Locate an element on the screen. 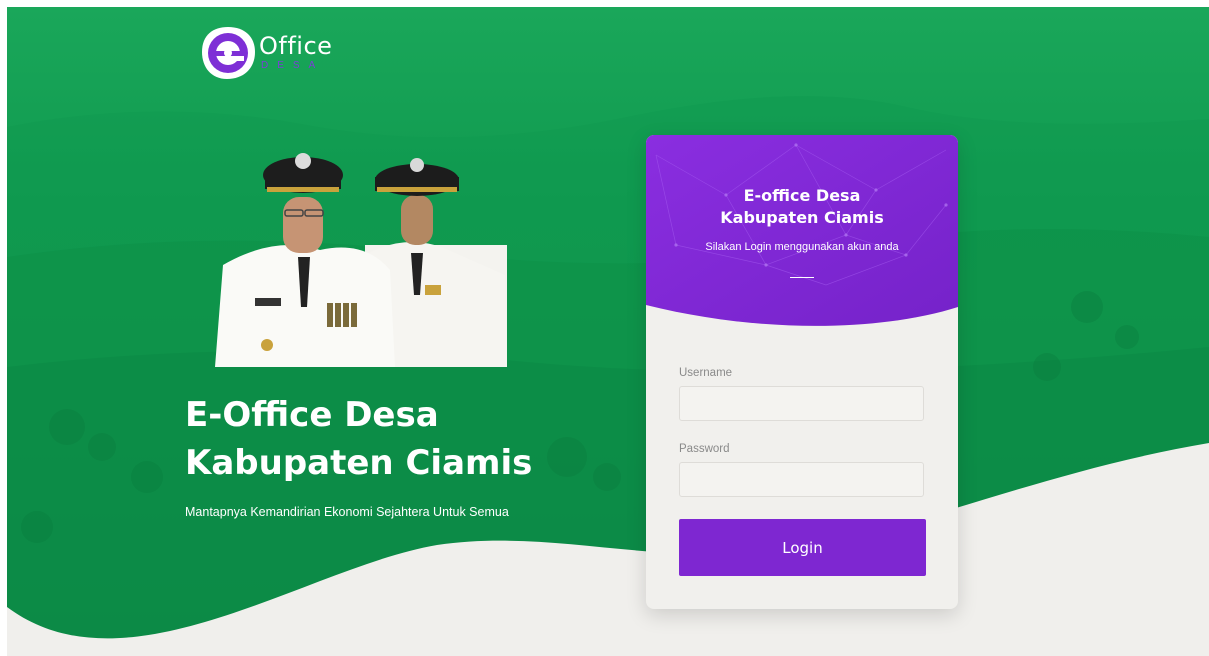  app-logo: Office DESA is located at coordinates (265, 52).